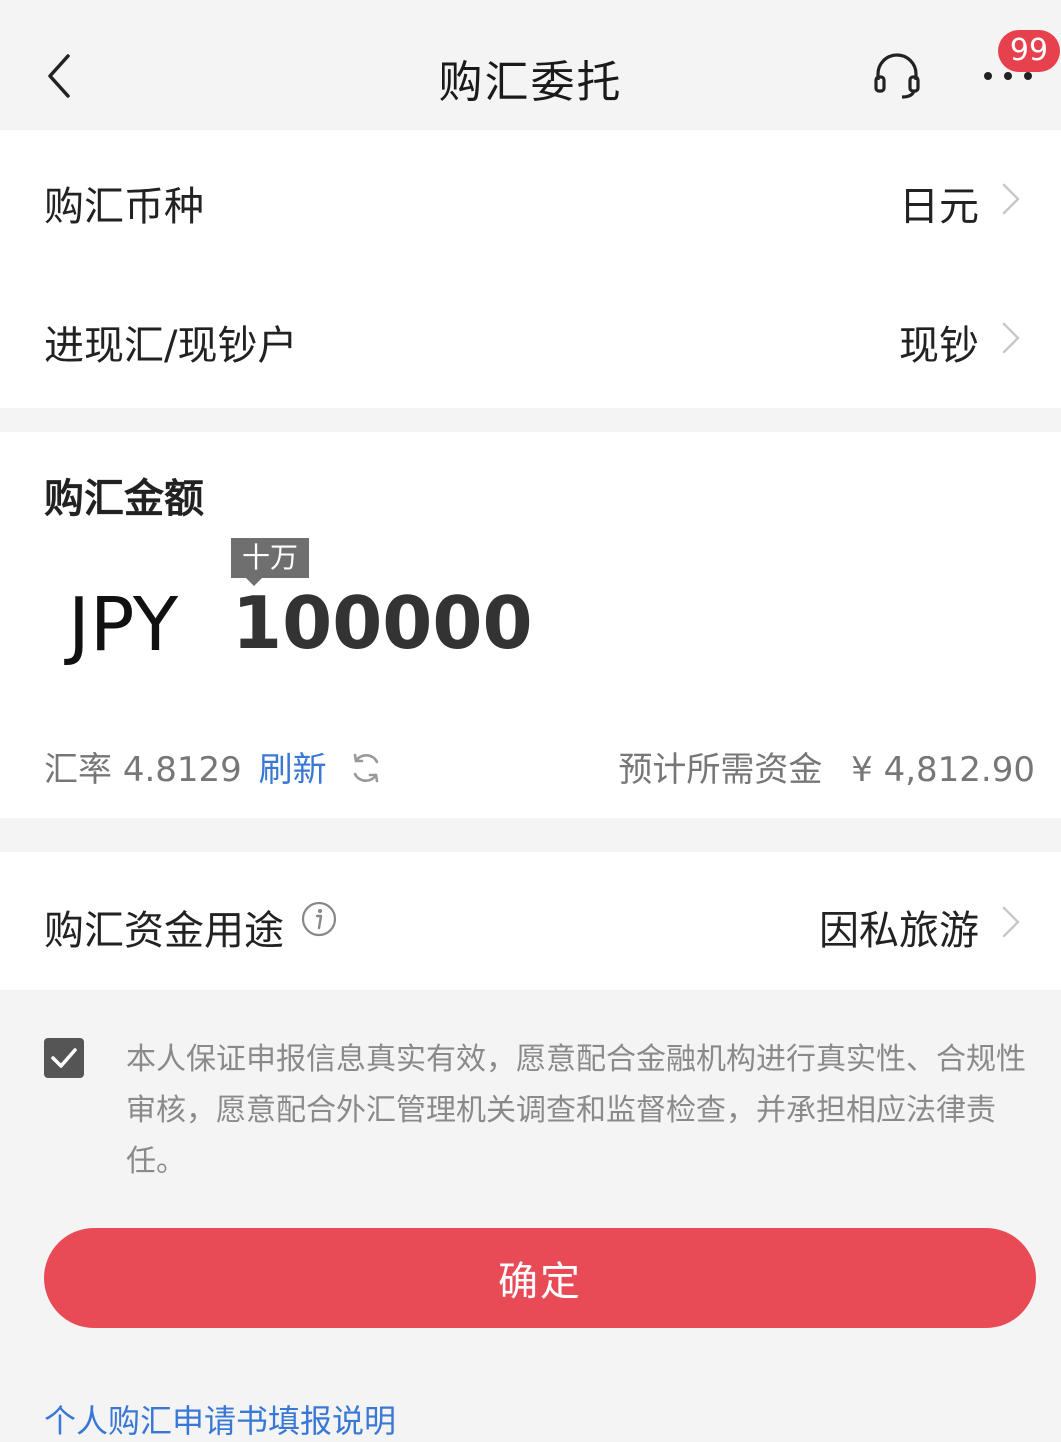 The width and height of the screenshot is (1061, 1442). I want to click on currency-code: JPY, so click(123, 625).